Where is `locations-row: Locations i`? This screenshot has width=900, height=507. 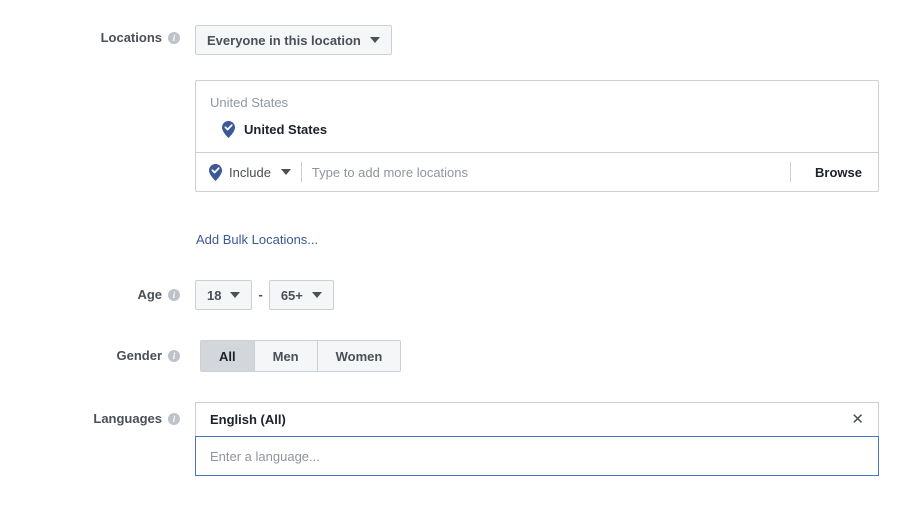
locations-row: Locations i is located at coordinates (115, 38).